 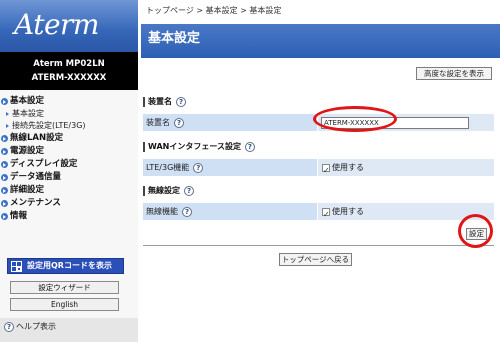 I want to click on model-info: Aterm MP02LN ATERM-XXXXXX, so click(x=69, y=71).